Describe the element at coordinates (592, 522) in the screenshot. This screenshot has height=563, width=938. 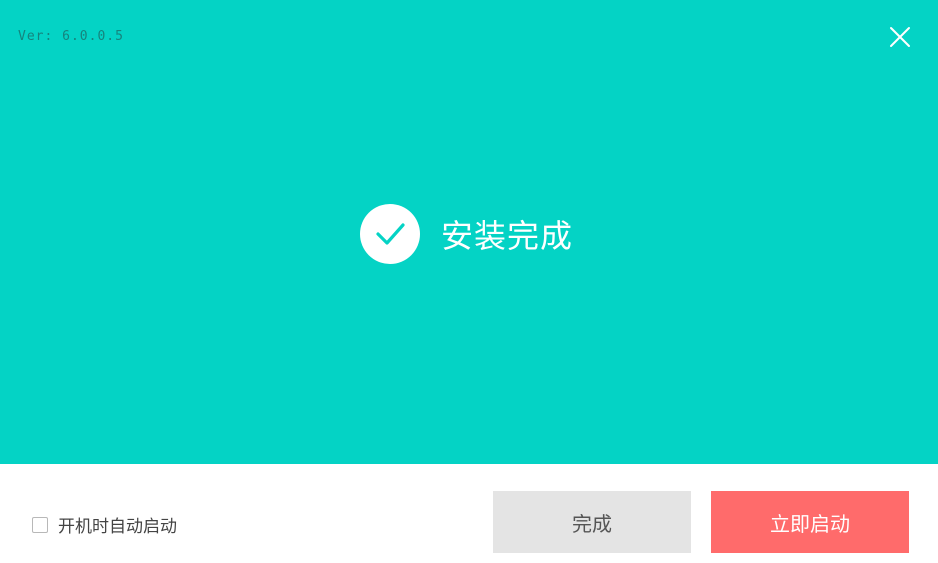
I see `finish-button: 完成` at that location.